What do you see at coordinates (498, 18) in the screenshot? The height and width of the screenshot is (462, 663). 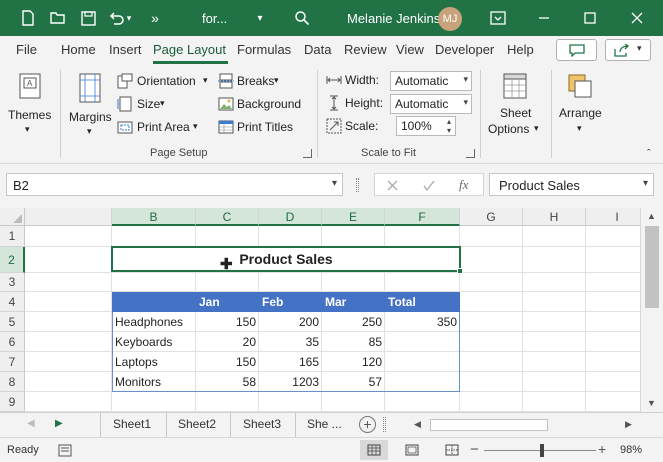 I see `ribbon-display-options-icon` at bounding box center [498, 18].